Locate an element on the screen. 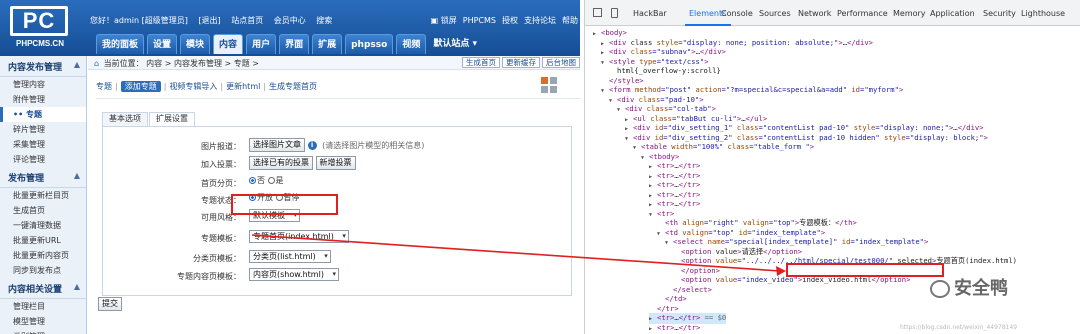  member-center-link: 会员中心 is located at coordinates (290, 20).